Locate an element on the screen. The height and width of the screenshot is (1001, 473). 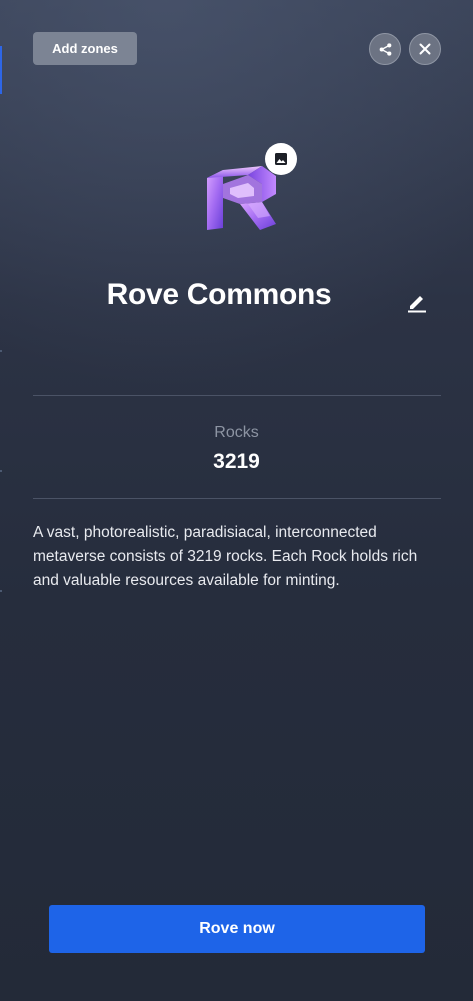
rocks-label: Rocks is located at coordinates (236, 432).